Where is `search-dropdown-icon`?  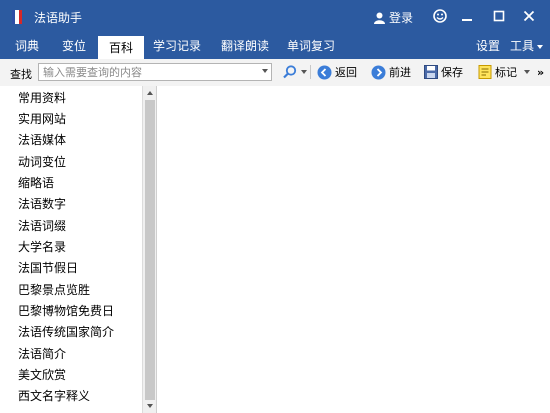
search-dropdown-icon is located at coordinates (304, 72).